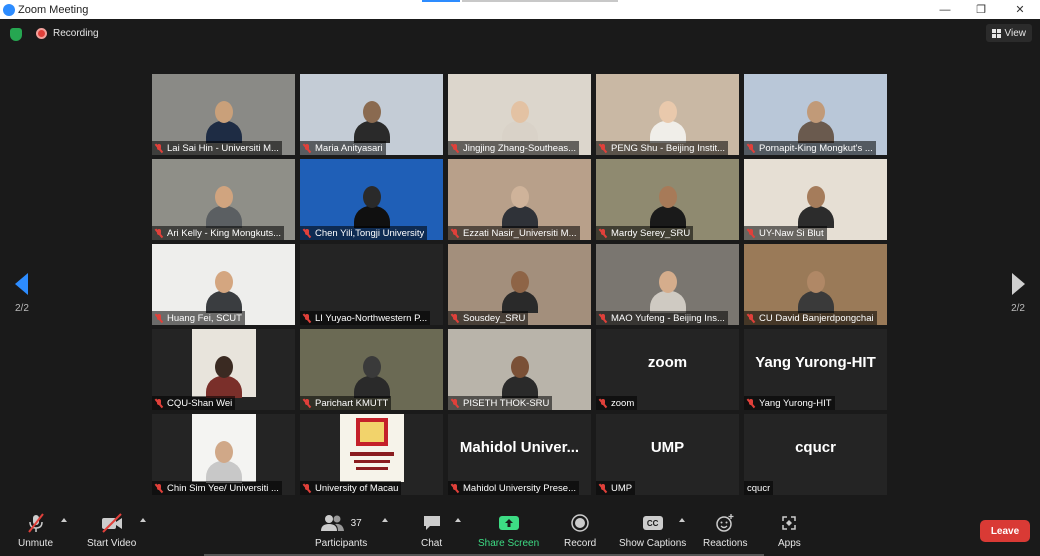 The image size is (1040, 556). Describe the element at coordinates (223, 284) in the screenshot. I see `participant-tile: Huang Fei, SCUT` at that location.